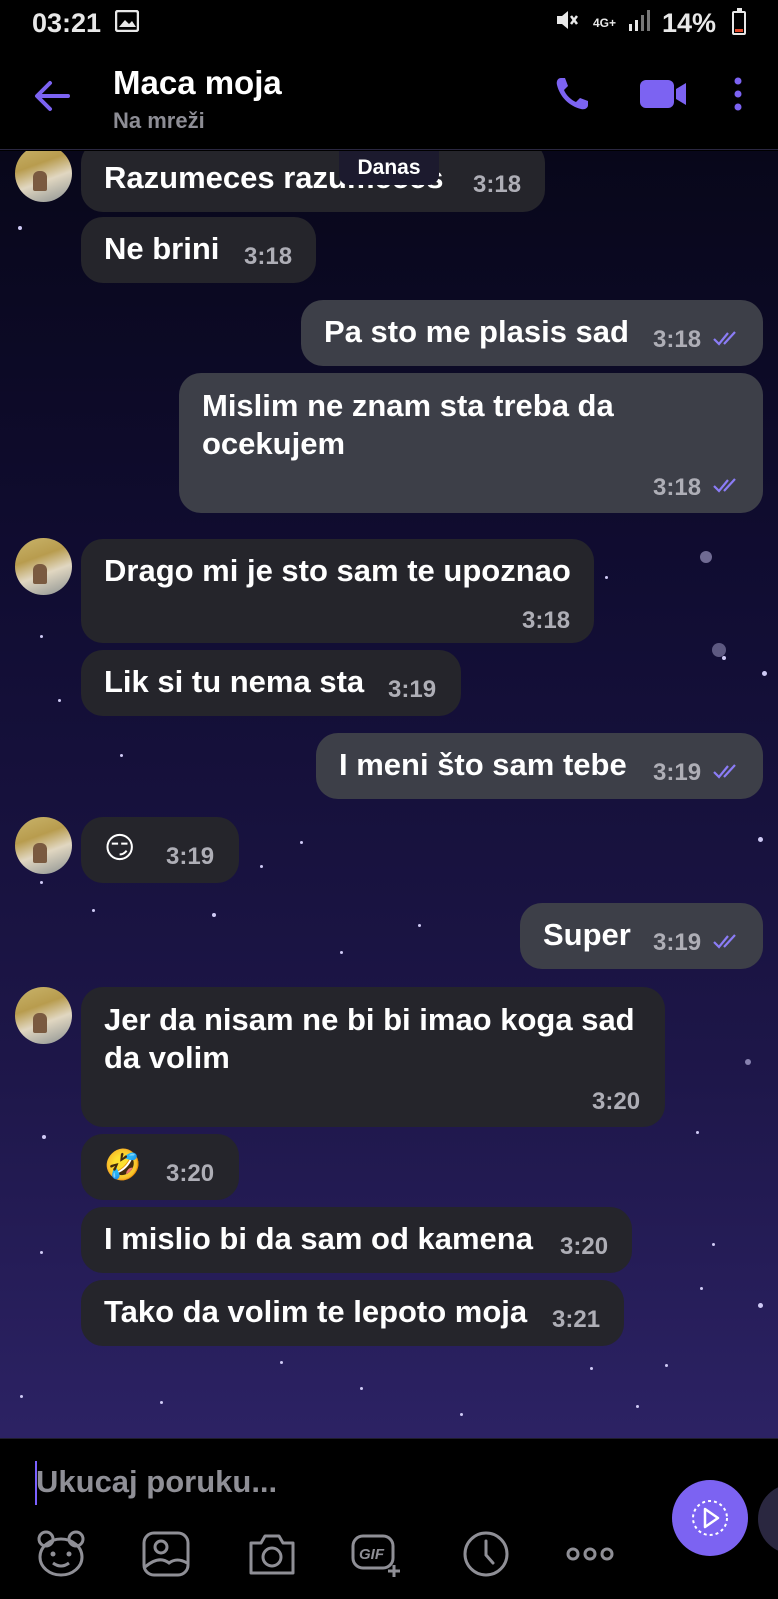  What do you see at coordinates (591, 1554) in the screenshot?
I see `more-options-icon` at bounding box center [591, 1554].